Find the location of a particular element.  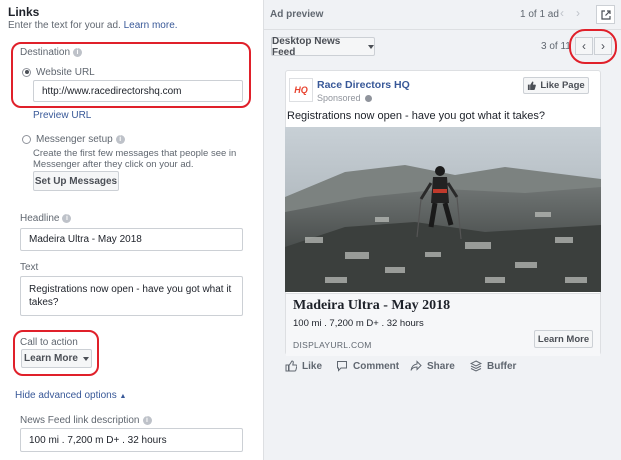

annotation-circle-destination is located at coordinates (131, 75).